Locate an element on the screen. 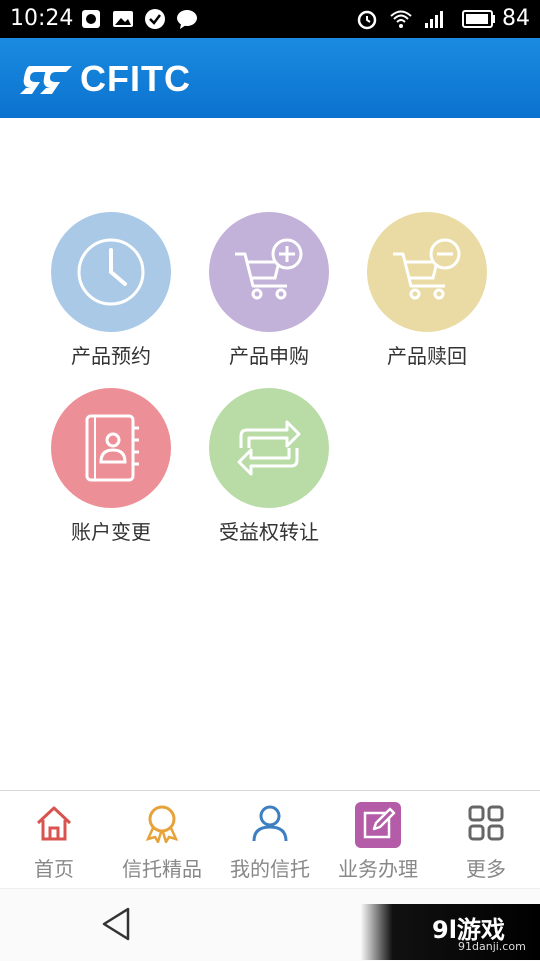 The height and width of the screenshot is (961, 540). grid-item-product-redeem: 产品赎回 is located at coordinates (427, 290).